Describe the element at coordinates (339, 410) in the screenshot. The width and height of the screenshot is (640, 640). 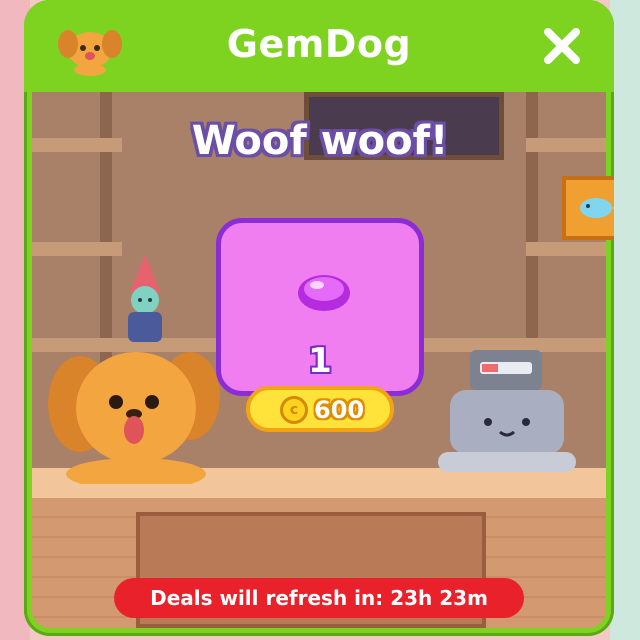
I see `deal-price: 600` at that location.